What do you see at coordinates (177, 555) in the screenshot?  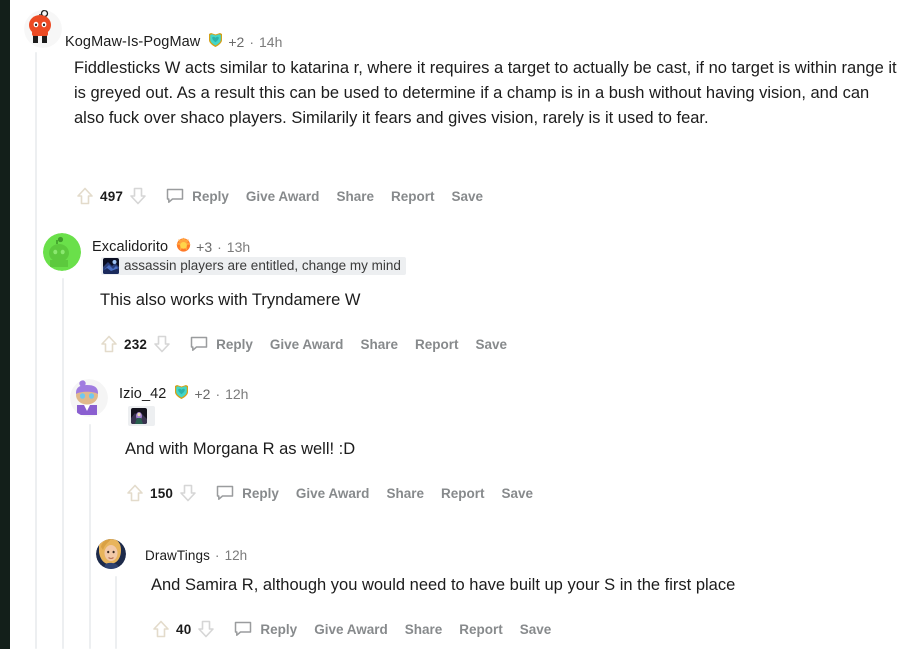 I see `comment-author: DrawTings` at bounding box center [177, 555].